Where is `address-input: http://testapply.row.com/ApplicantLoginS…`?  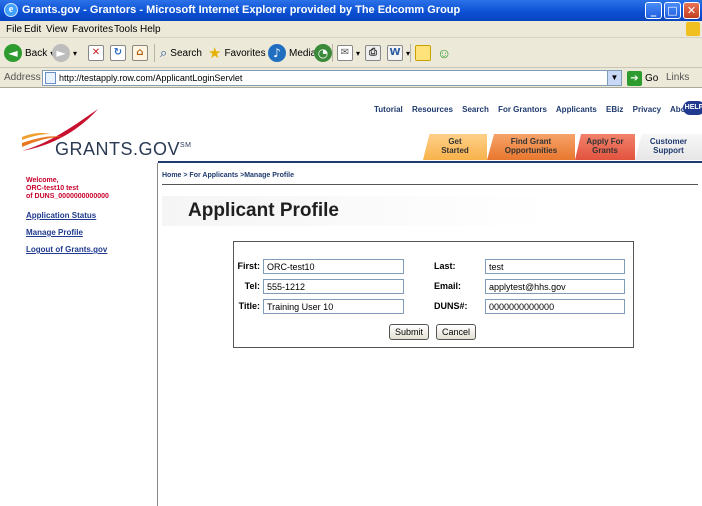
address-input: http://testapply.row.com/ApplicantLoginS… is located at coordinates (332, 78).